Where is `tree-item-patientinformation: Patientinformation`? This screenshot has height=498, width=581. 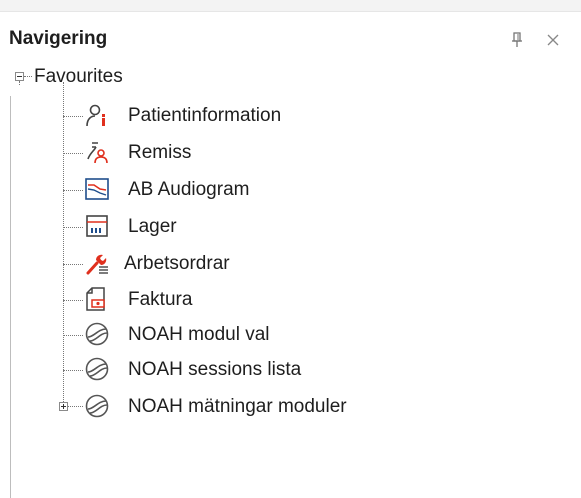 tree-item-patientinformation: Patientinformation is located at coordinates (204, 116).